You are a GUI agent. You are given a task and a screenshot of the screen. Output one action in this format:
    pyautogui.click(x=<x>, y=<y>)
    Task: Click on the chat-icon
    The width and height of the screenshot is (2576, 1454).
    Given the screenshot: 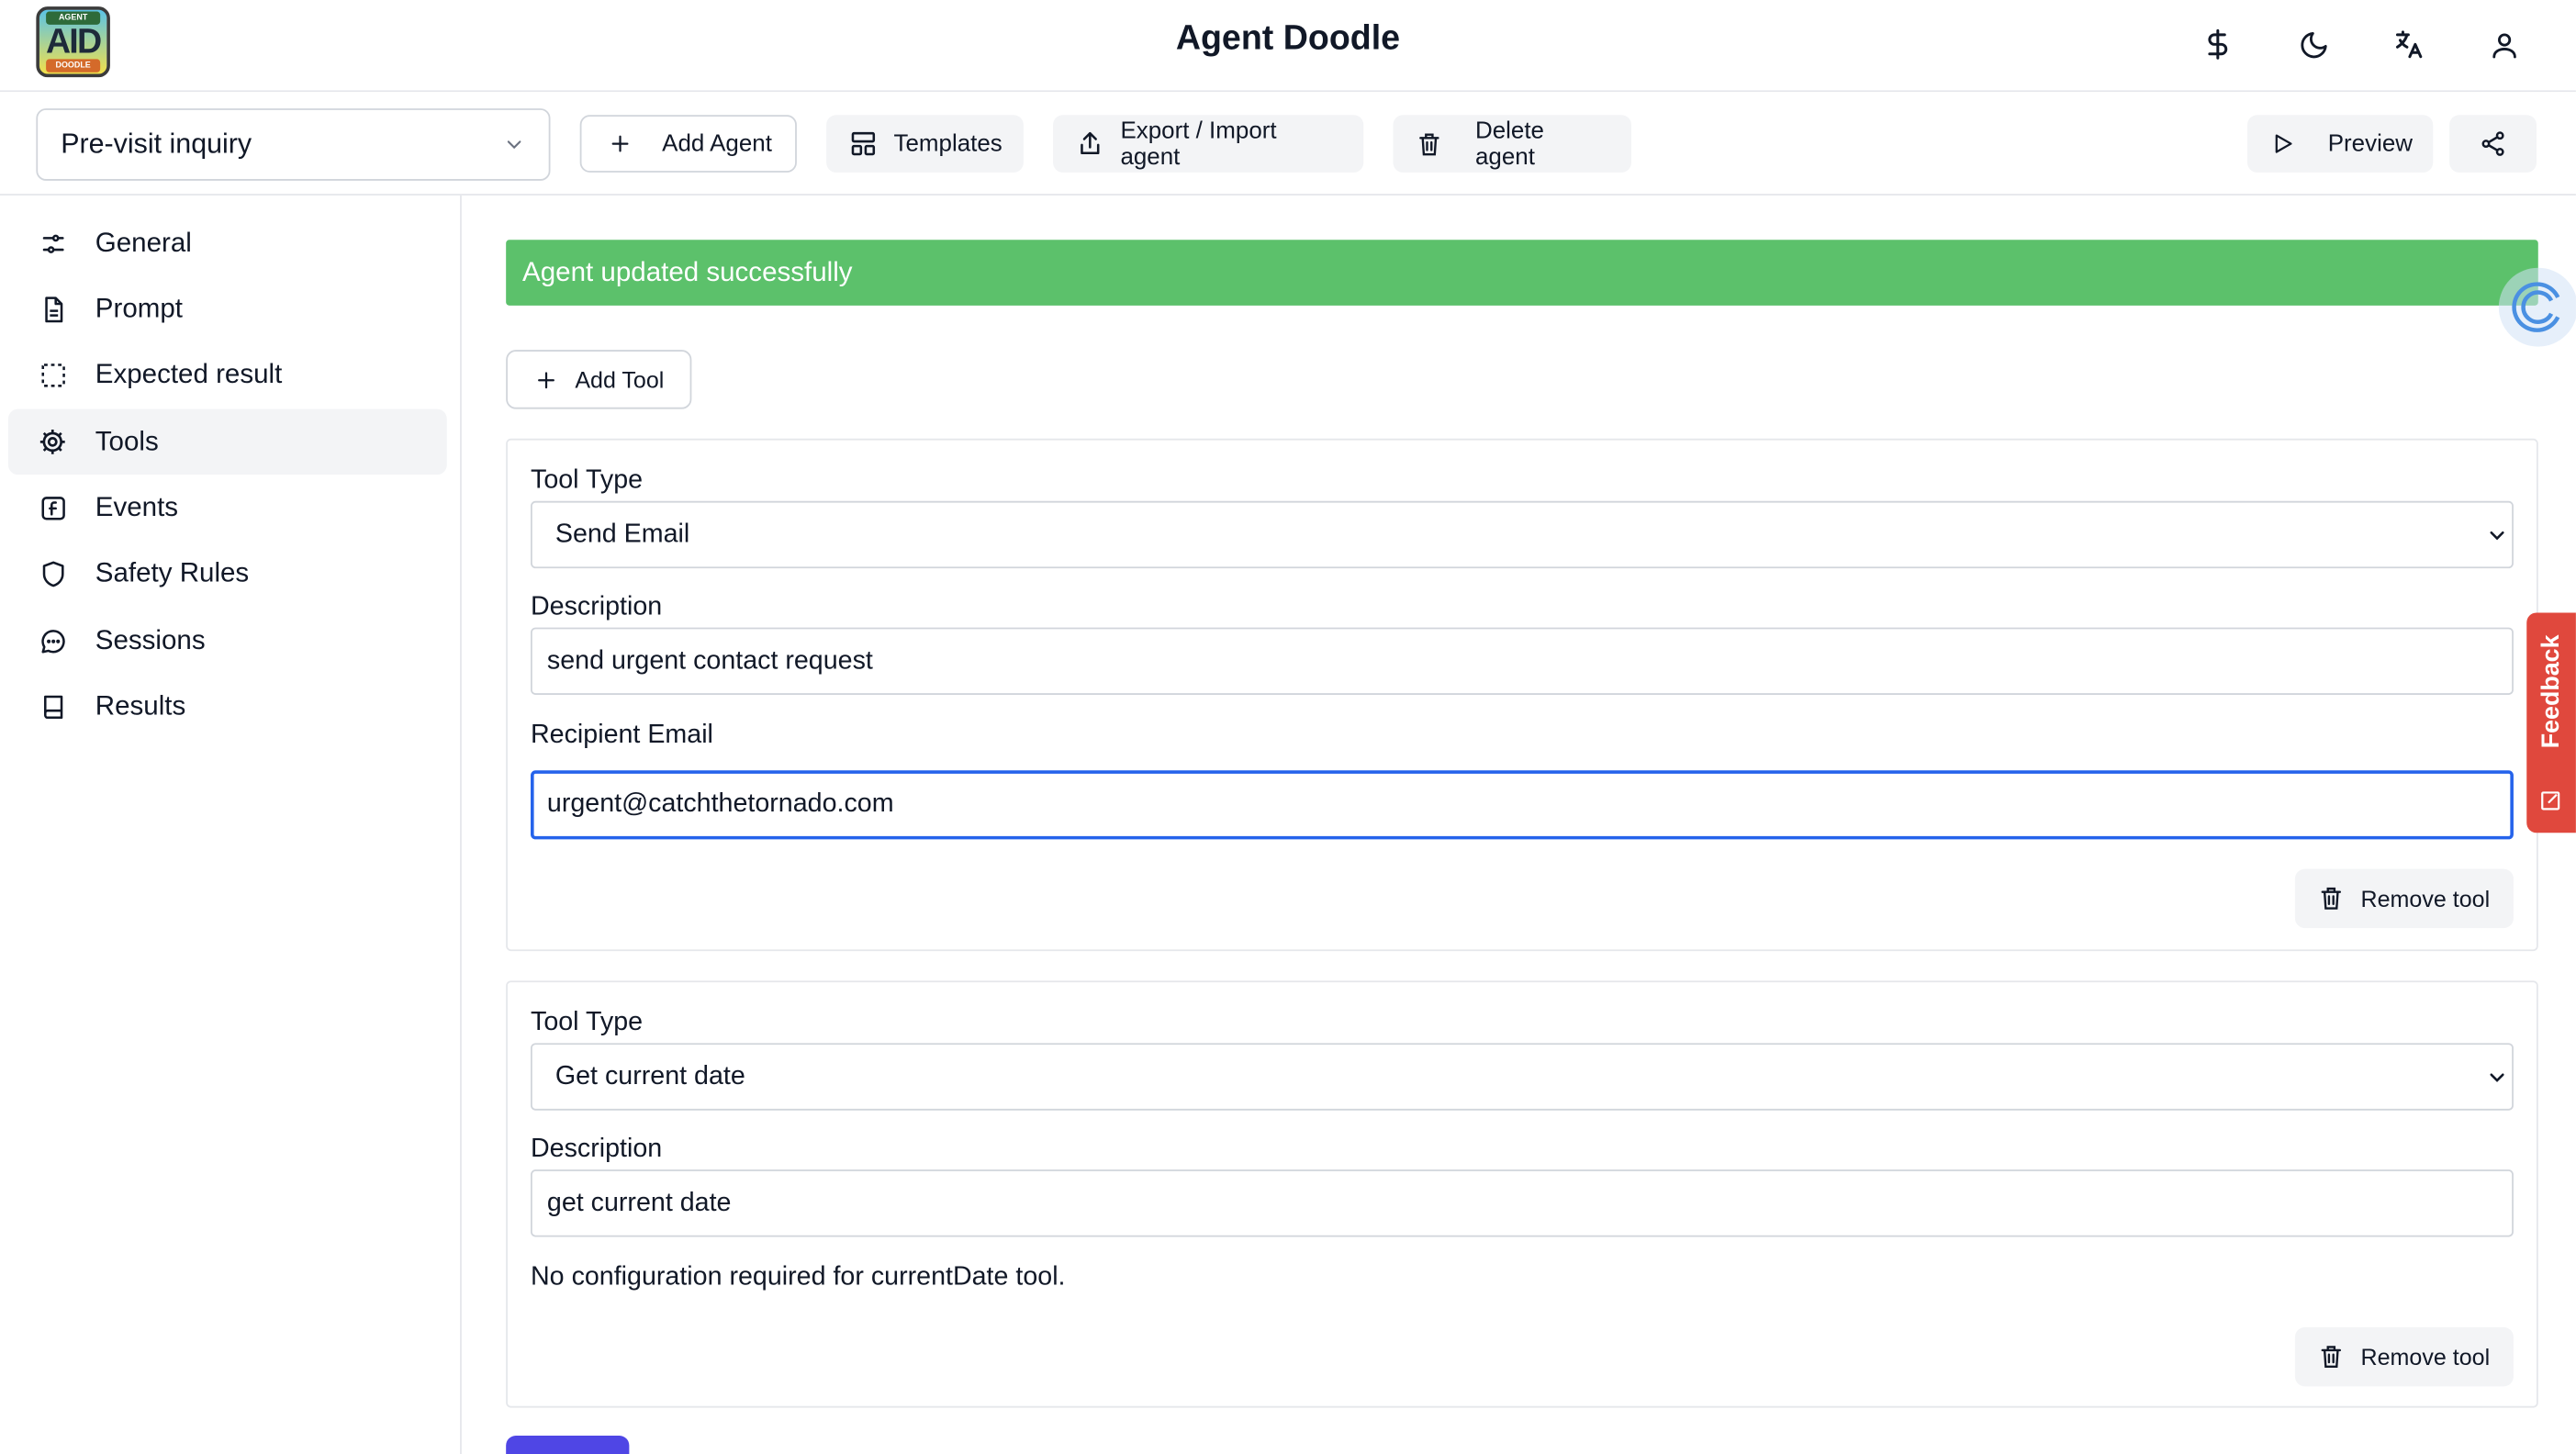 What is the action you would take?
    pyautogui.click(x=52, y=640)
    